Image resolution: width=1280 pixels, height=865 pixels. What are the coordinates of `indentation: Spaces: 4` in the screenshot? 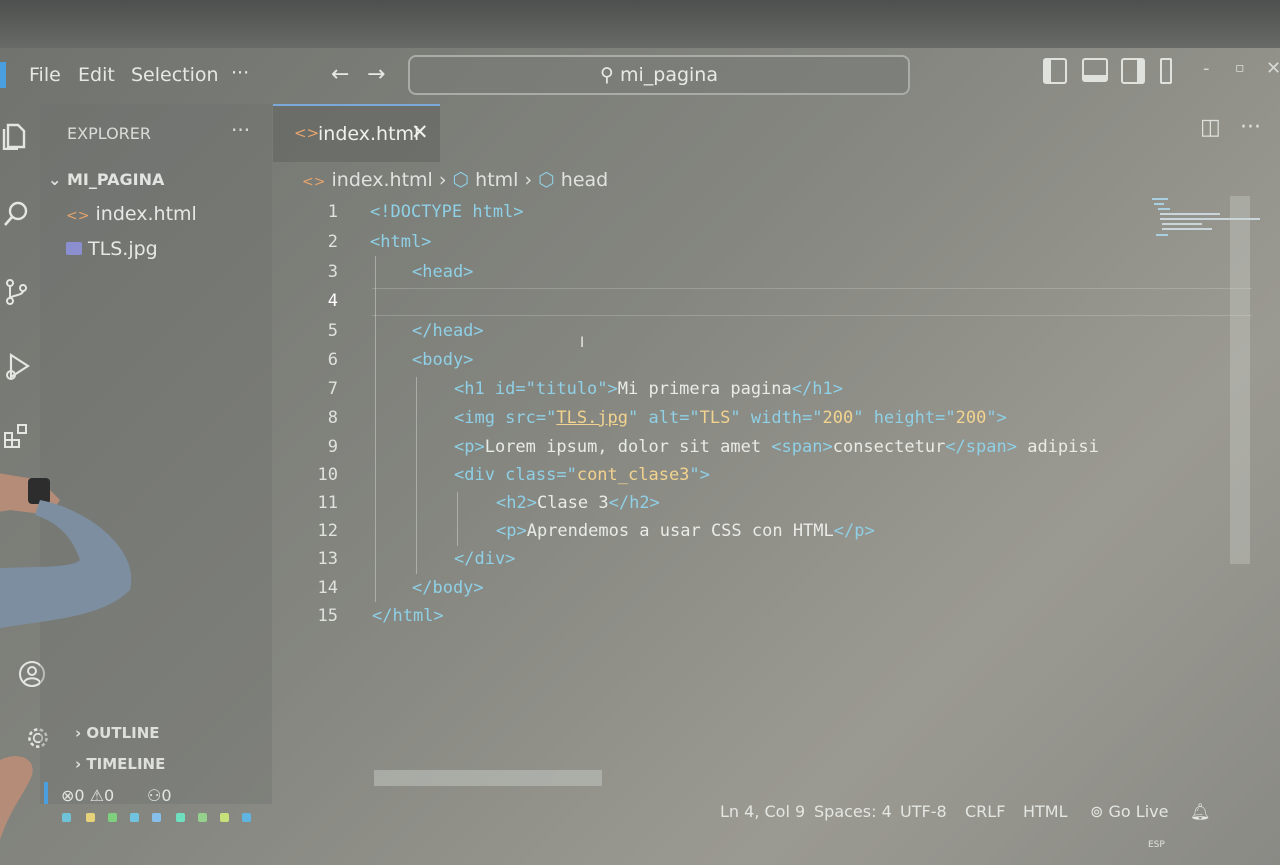 It's located at (853, 811).